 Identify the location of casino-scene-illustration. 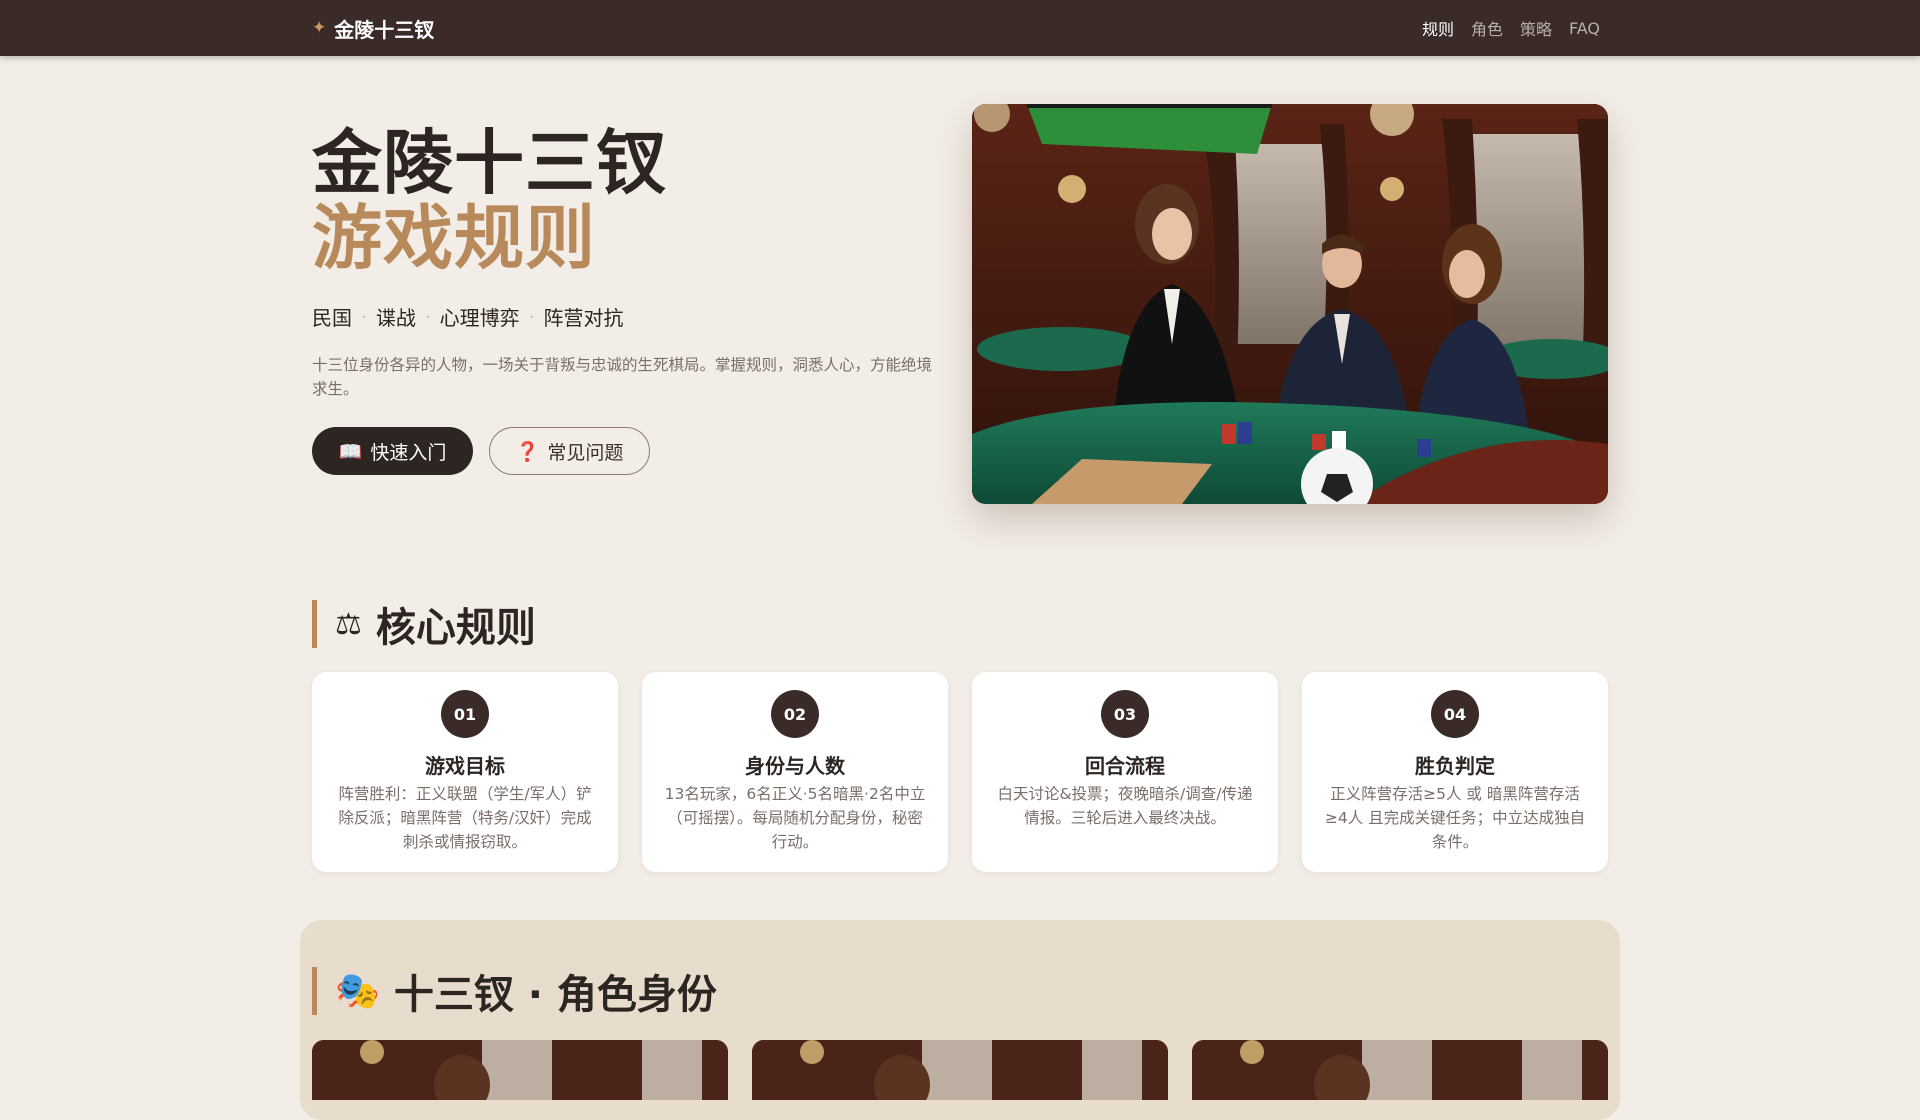
(1290, 304).